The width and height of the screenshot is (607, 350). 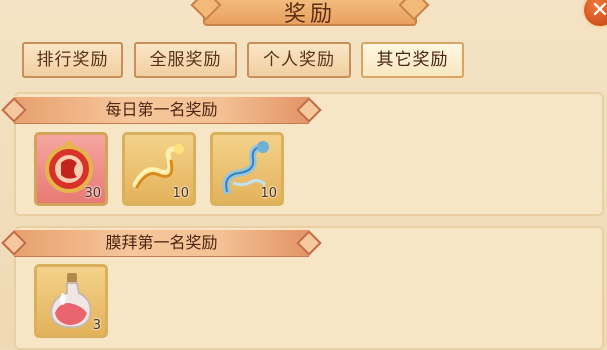 I want to click on section-title: 膜拜第一名奖励, so click(x=161, y=242).